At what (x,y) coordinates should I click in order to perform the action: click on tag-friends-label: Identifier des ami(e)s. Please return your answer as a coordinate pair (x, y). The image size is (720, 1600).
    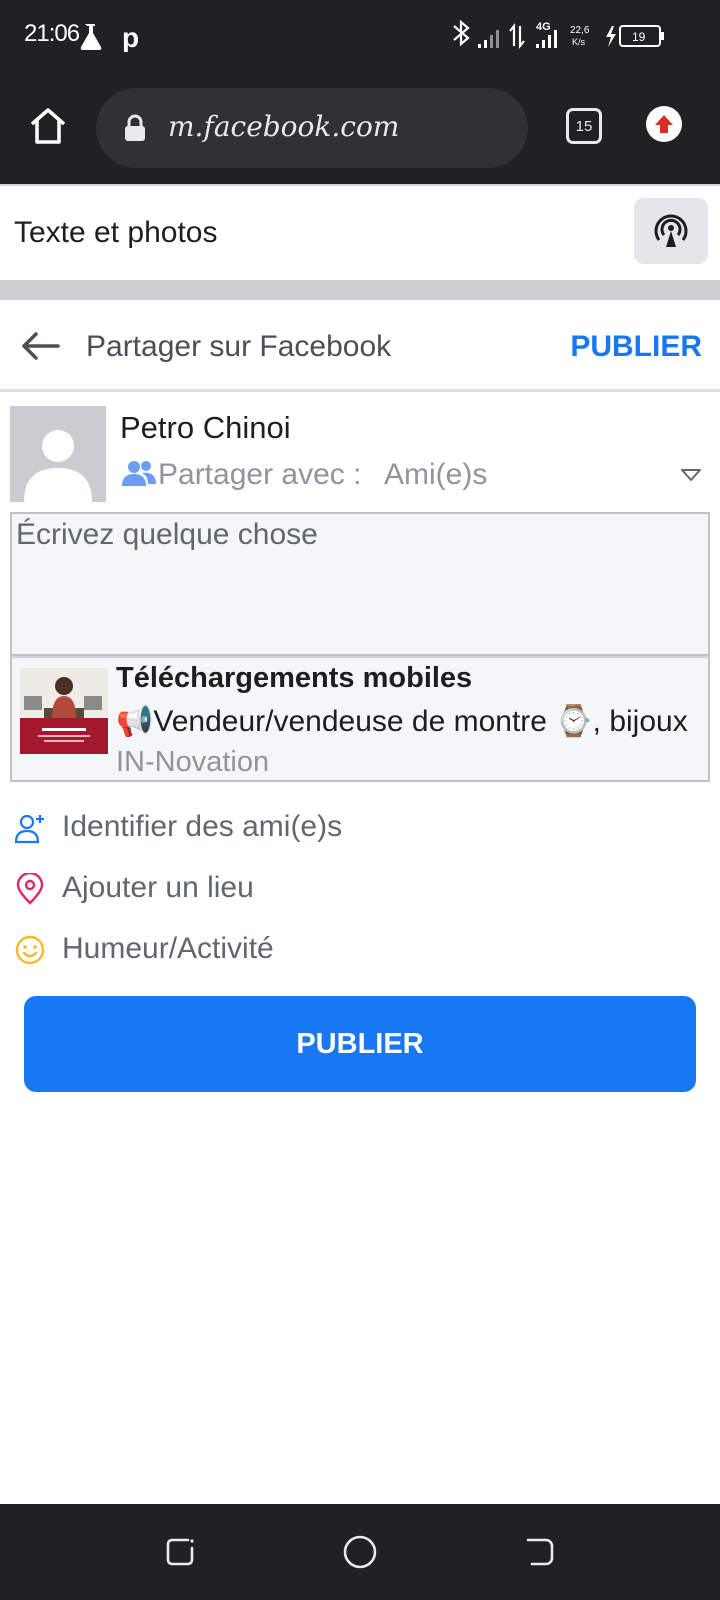
    Looking at the image, I should click on (202, 826).